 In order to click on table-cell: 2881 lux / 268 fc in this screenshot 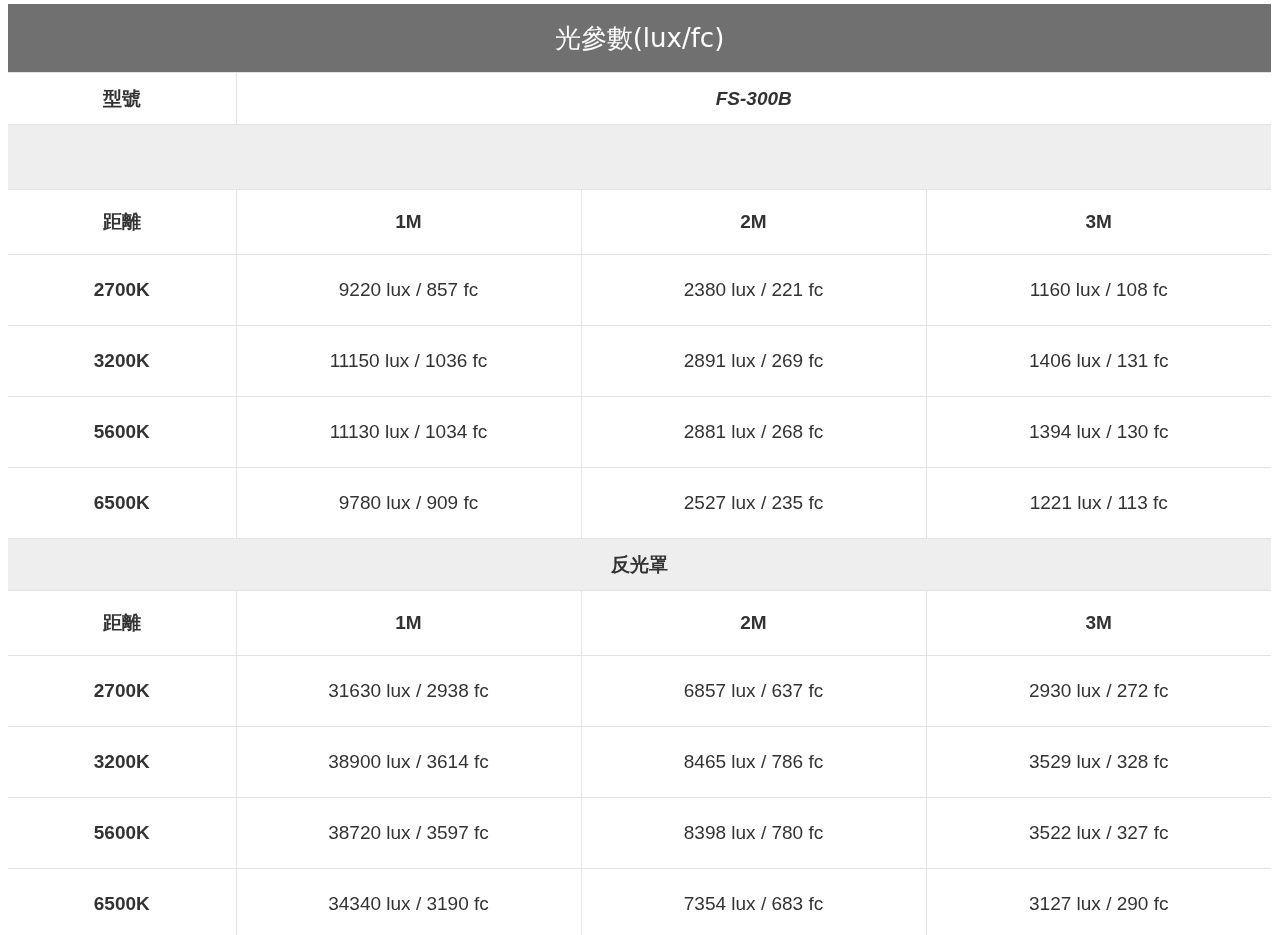, I will do `click(753, 432)`.